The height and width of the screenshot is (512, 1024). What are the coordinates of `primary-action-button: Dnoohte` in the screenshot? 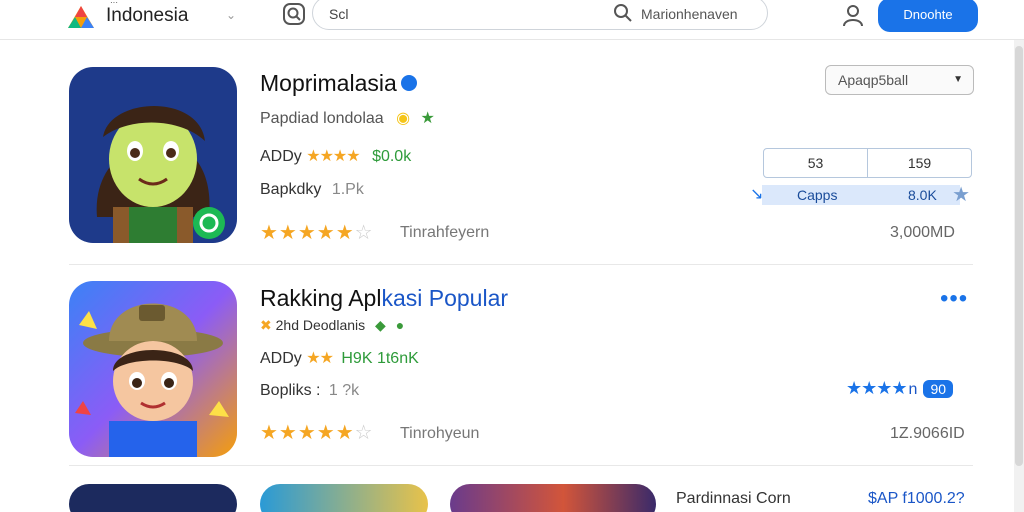 It's located at (928, 16).